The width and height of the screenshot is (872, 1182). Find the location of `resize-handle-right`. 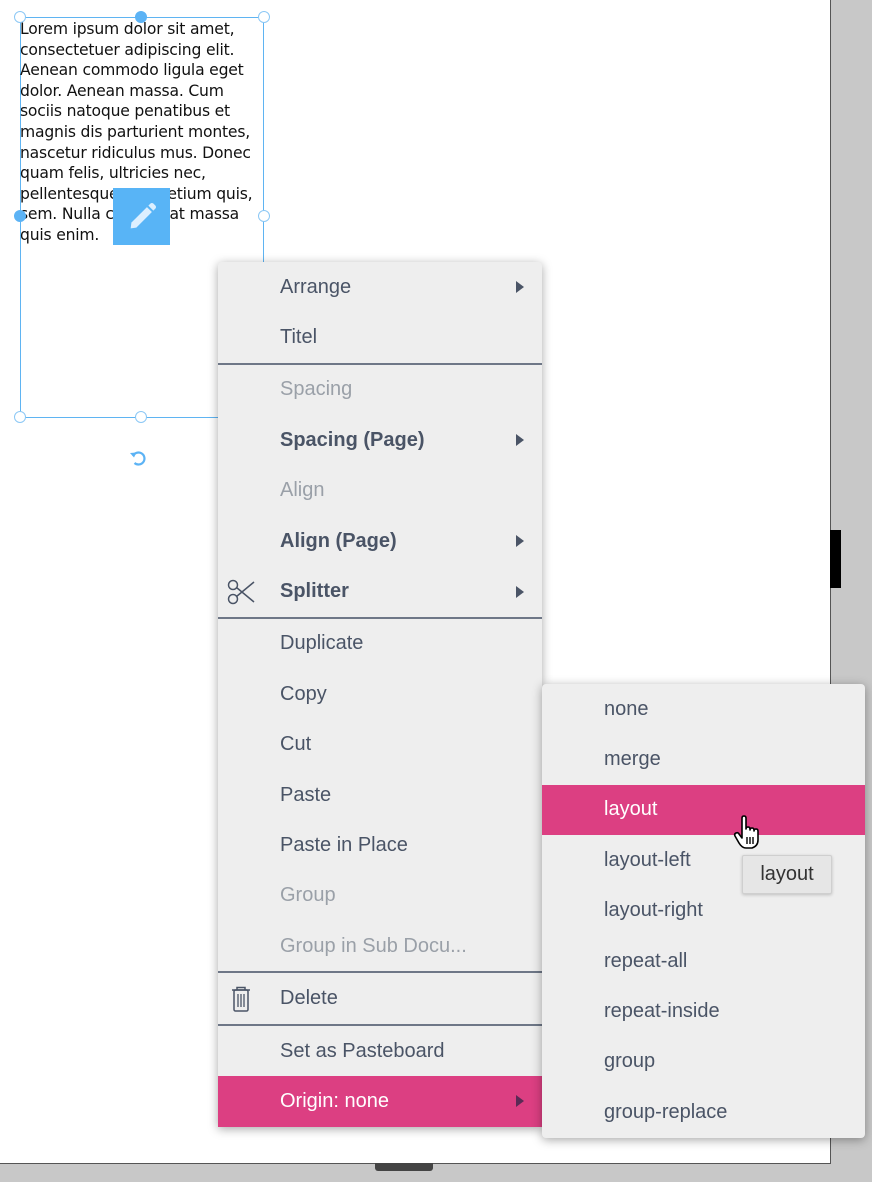

resize-handle-right is located at coordinates (264, 216).